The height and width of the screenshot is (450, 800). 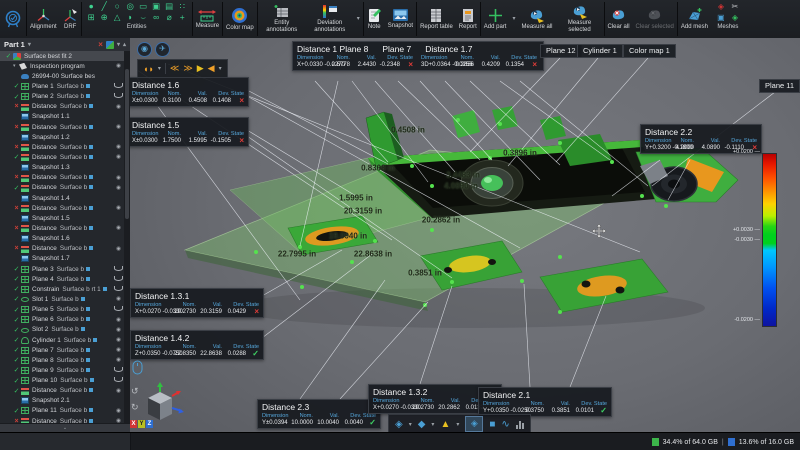 What do you see at coordinates (62, 66) in the screenshot?
I see `tree-row: ▾ Inspection program ◉` at bounding box center [62, 66].